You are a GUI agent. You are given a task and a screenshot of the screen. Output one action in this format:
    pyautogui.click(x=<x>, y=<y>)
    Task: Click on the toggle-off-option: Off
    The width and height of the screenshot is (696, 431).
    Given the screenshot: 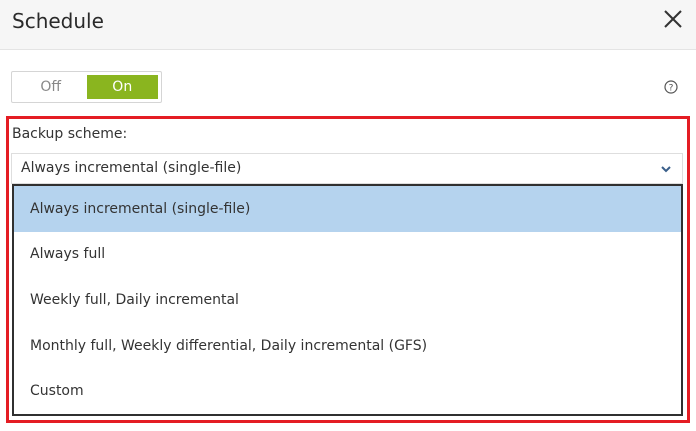 What is the action you would take?
    pyautogui.click(x=51, y=87)
    